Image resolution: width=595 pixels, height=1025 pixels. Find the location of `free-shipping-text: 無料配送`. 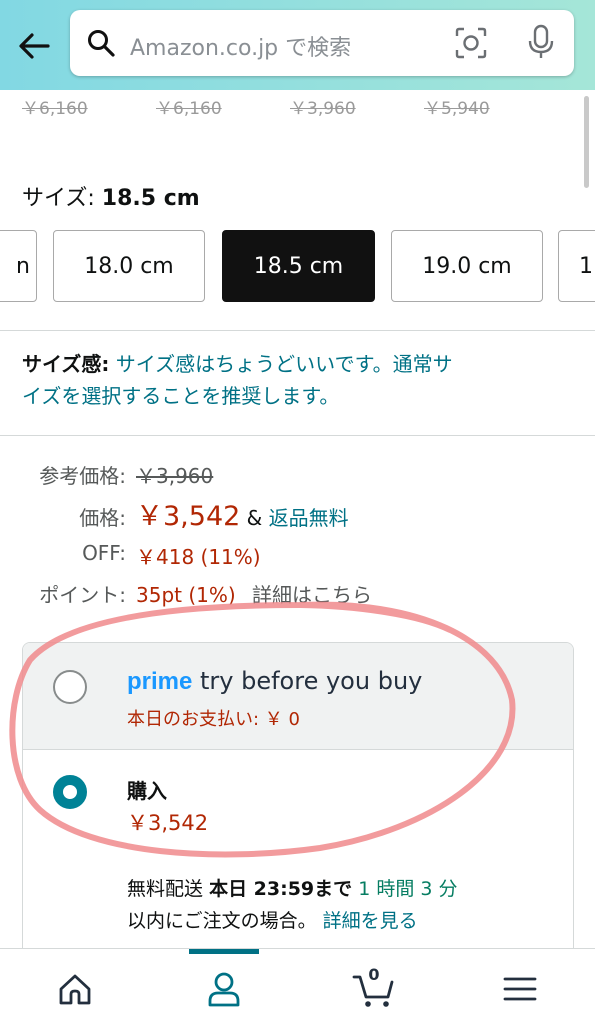

free-shipping-text: 無料配送 is located at coordinates (165, 889).